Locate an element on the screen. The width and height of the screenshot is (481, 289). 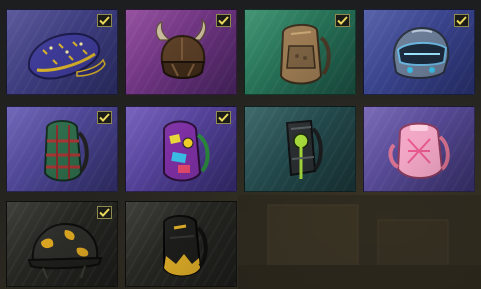
item-tile-starry-cap is located at coordinates (62, 52).